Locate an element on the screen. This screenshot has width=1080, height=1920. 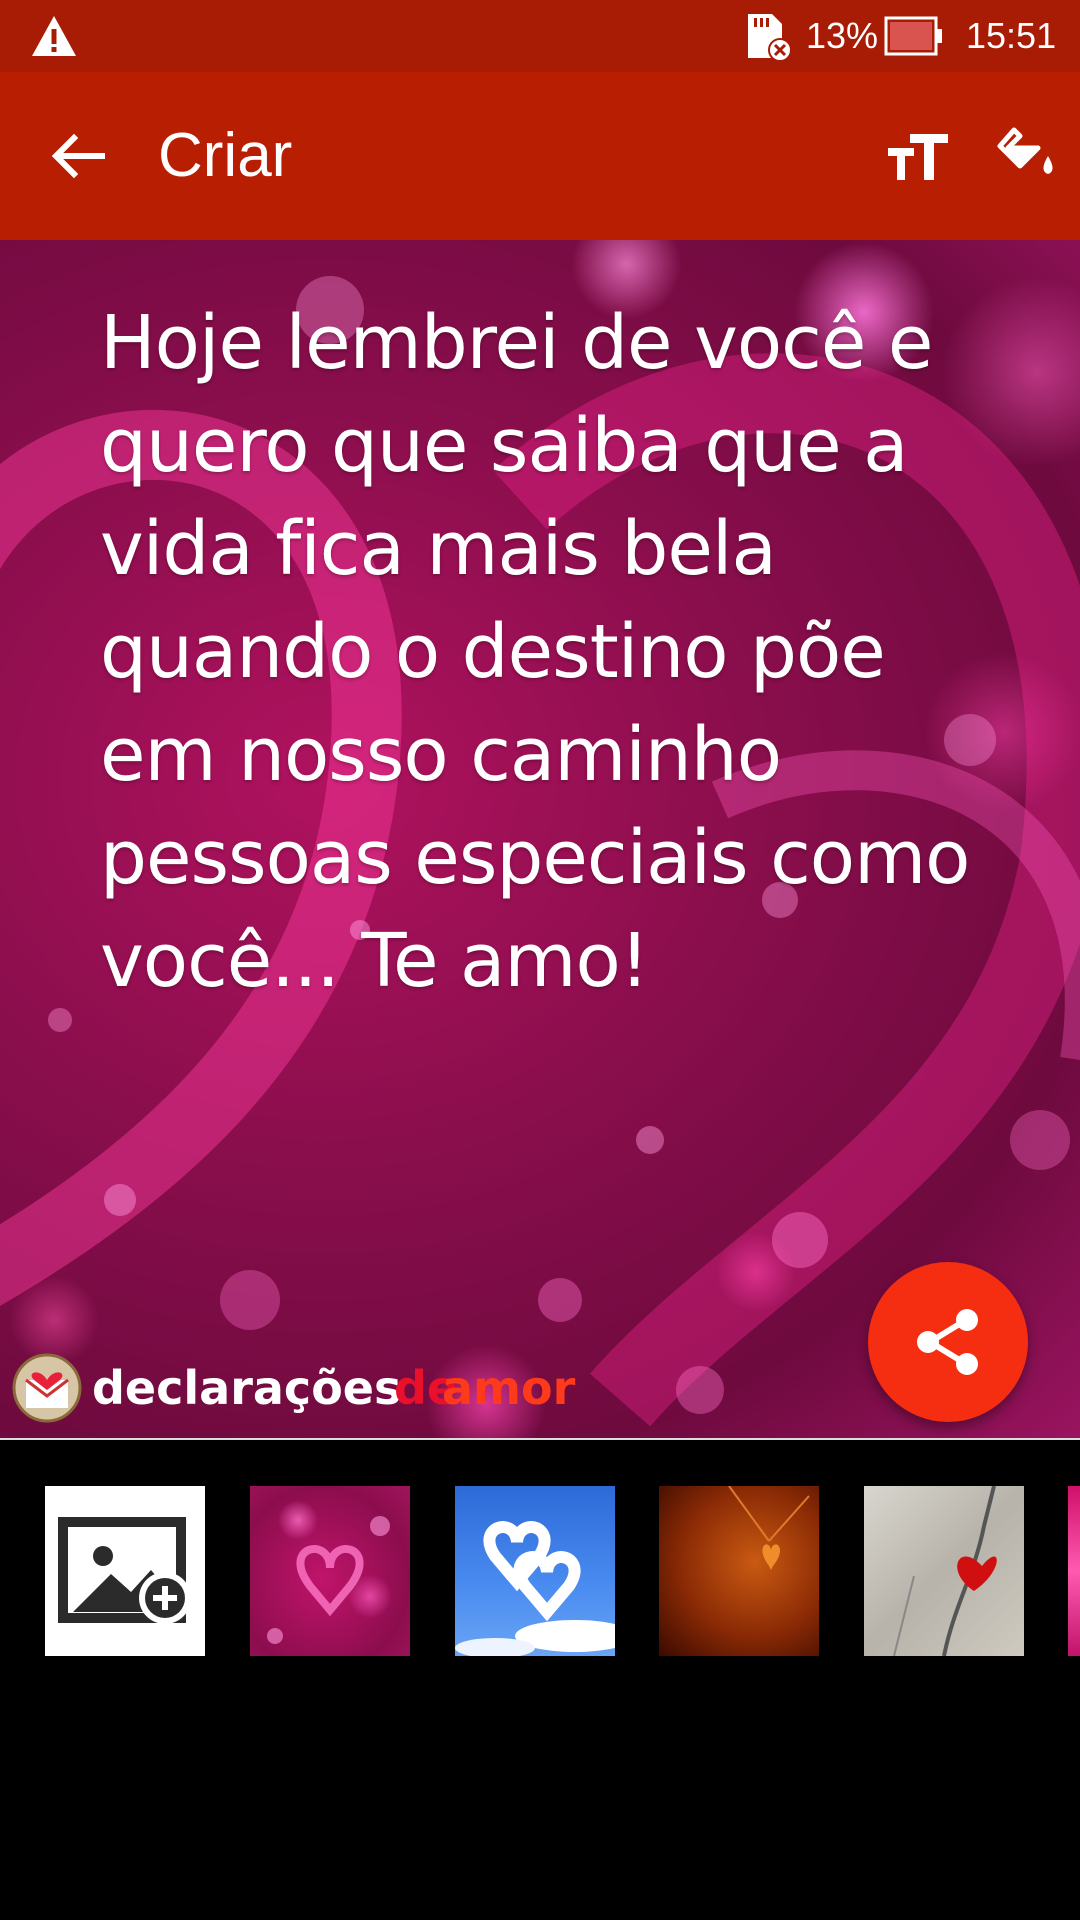
warning-icon is located at coordinates (54, 36).